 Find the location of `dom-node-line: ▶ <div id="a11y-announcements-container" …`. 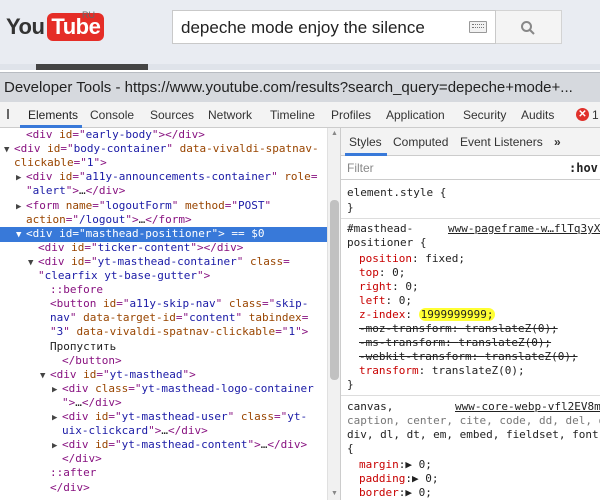

dom-node-line: ▶ <div id="a11y-announcements-container" … is located at coordinates (166, 177).